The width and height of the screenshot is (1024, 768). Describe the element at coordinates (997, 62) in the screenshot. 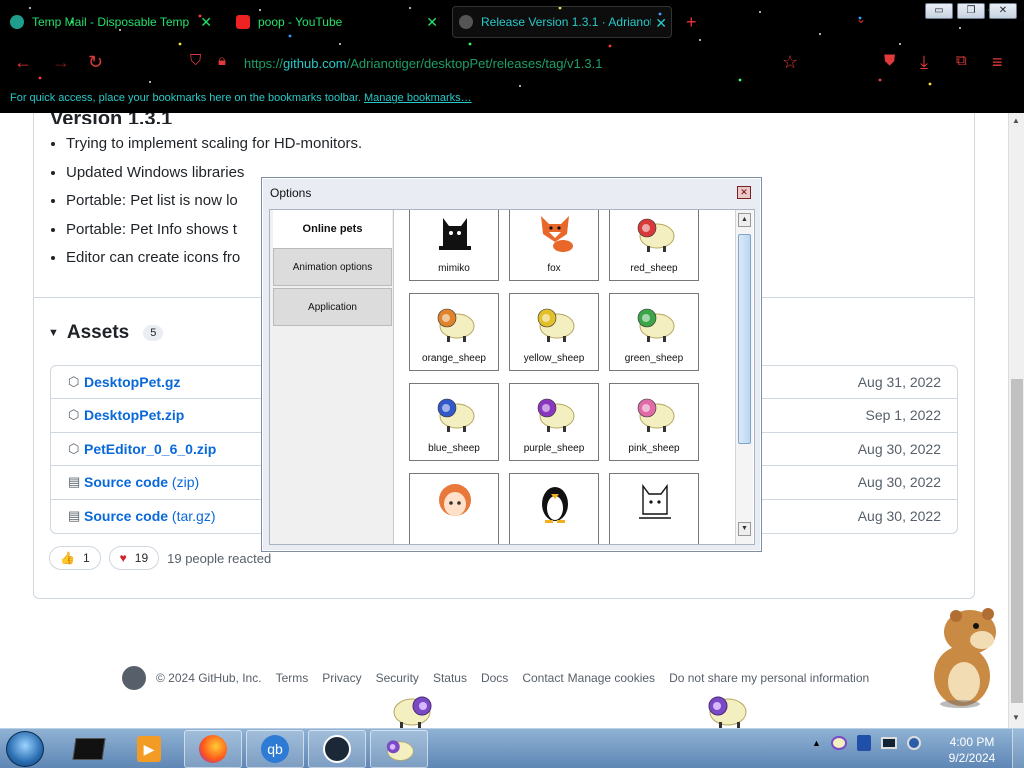

I see `menu-icon: ≡` at that location.